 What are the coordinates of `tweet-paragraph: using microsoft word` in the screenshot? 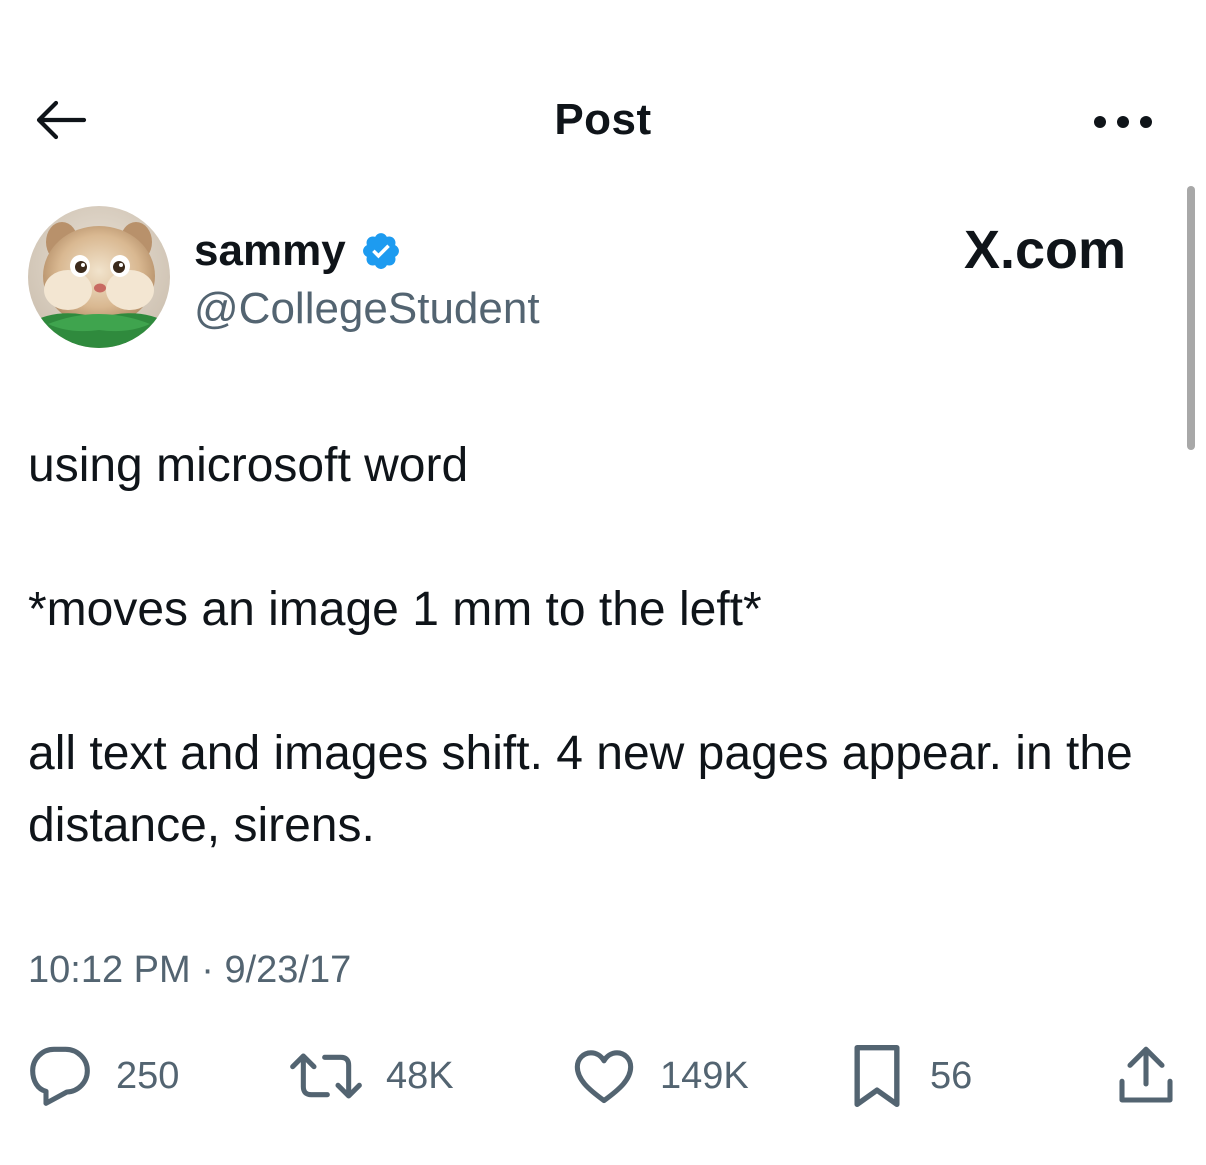 It's located at (248, 465).